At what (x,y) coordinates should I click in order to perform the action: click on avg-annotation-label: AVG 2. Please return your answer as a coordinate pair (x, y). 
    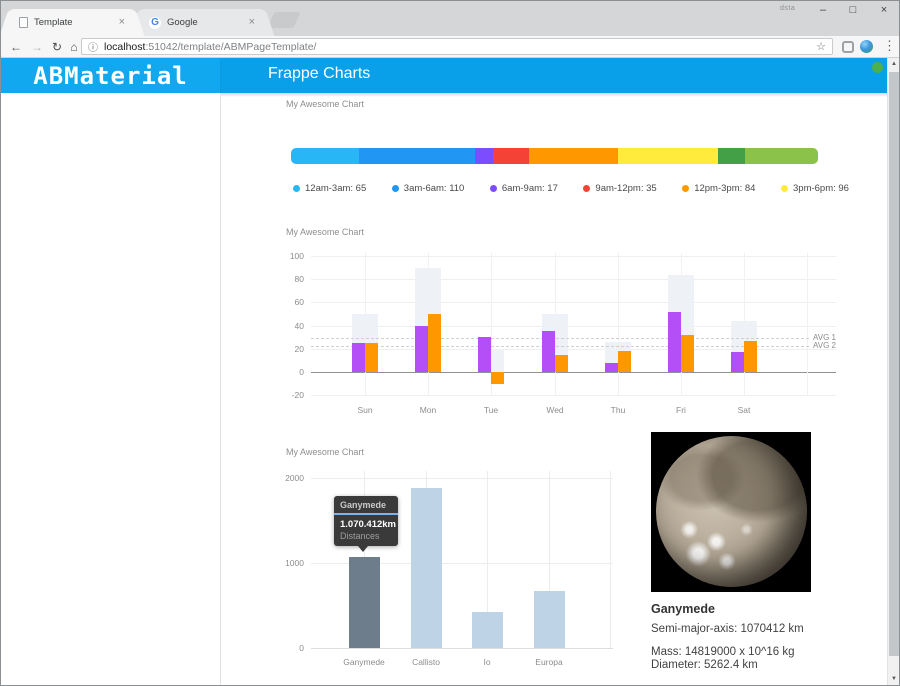
    Looking at the image, I should click on (824, 345).